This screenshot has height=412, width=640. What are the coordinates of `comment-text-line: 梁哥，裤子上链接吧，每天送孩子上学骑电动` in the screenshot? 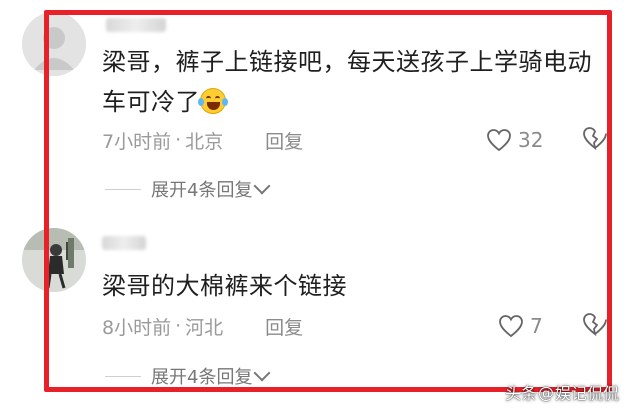 It's located at (347, 62).